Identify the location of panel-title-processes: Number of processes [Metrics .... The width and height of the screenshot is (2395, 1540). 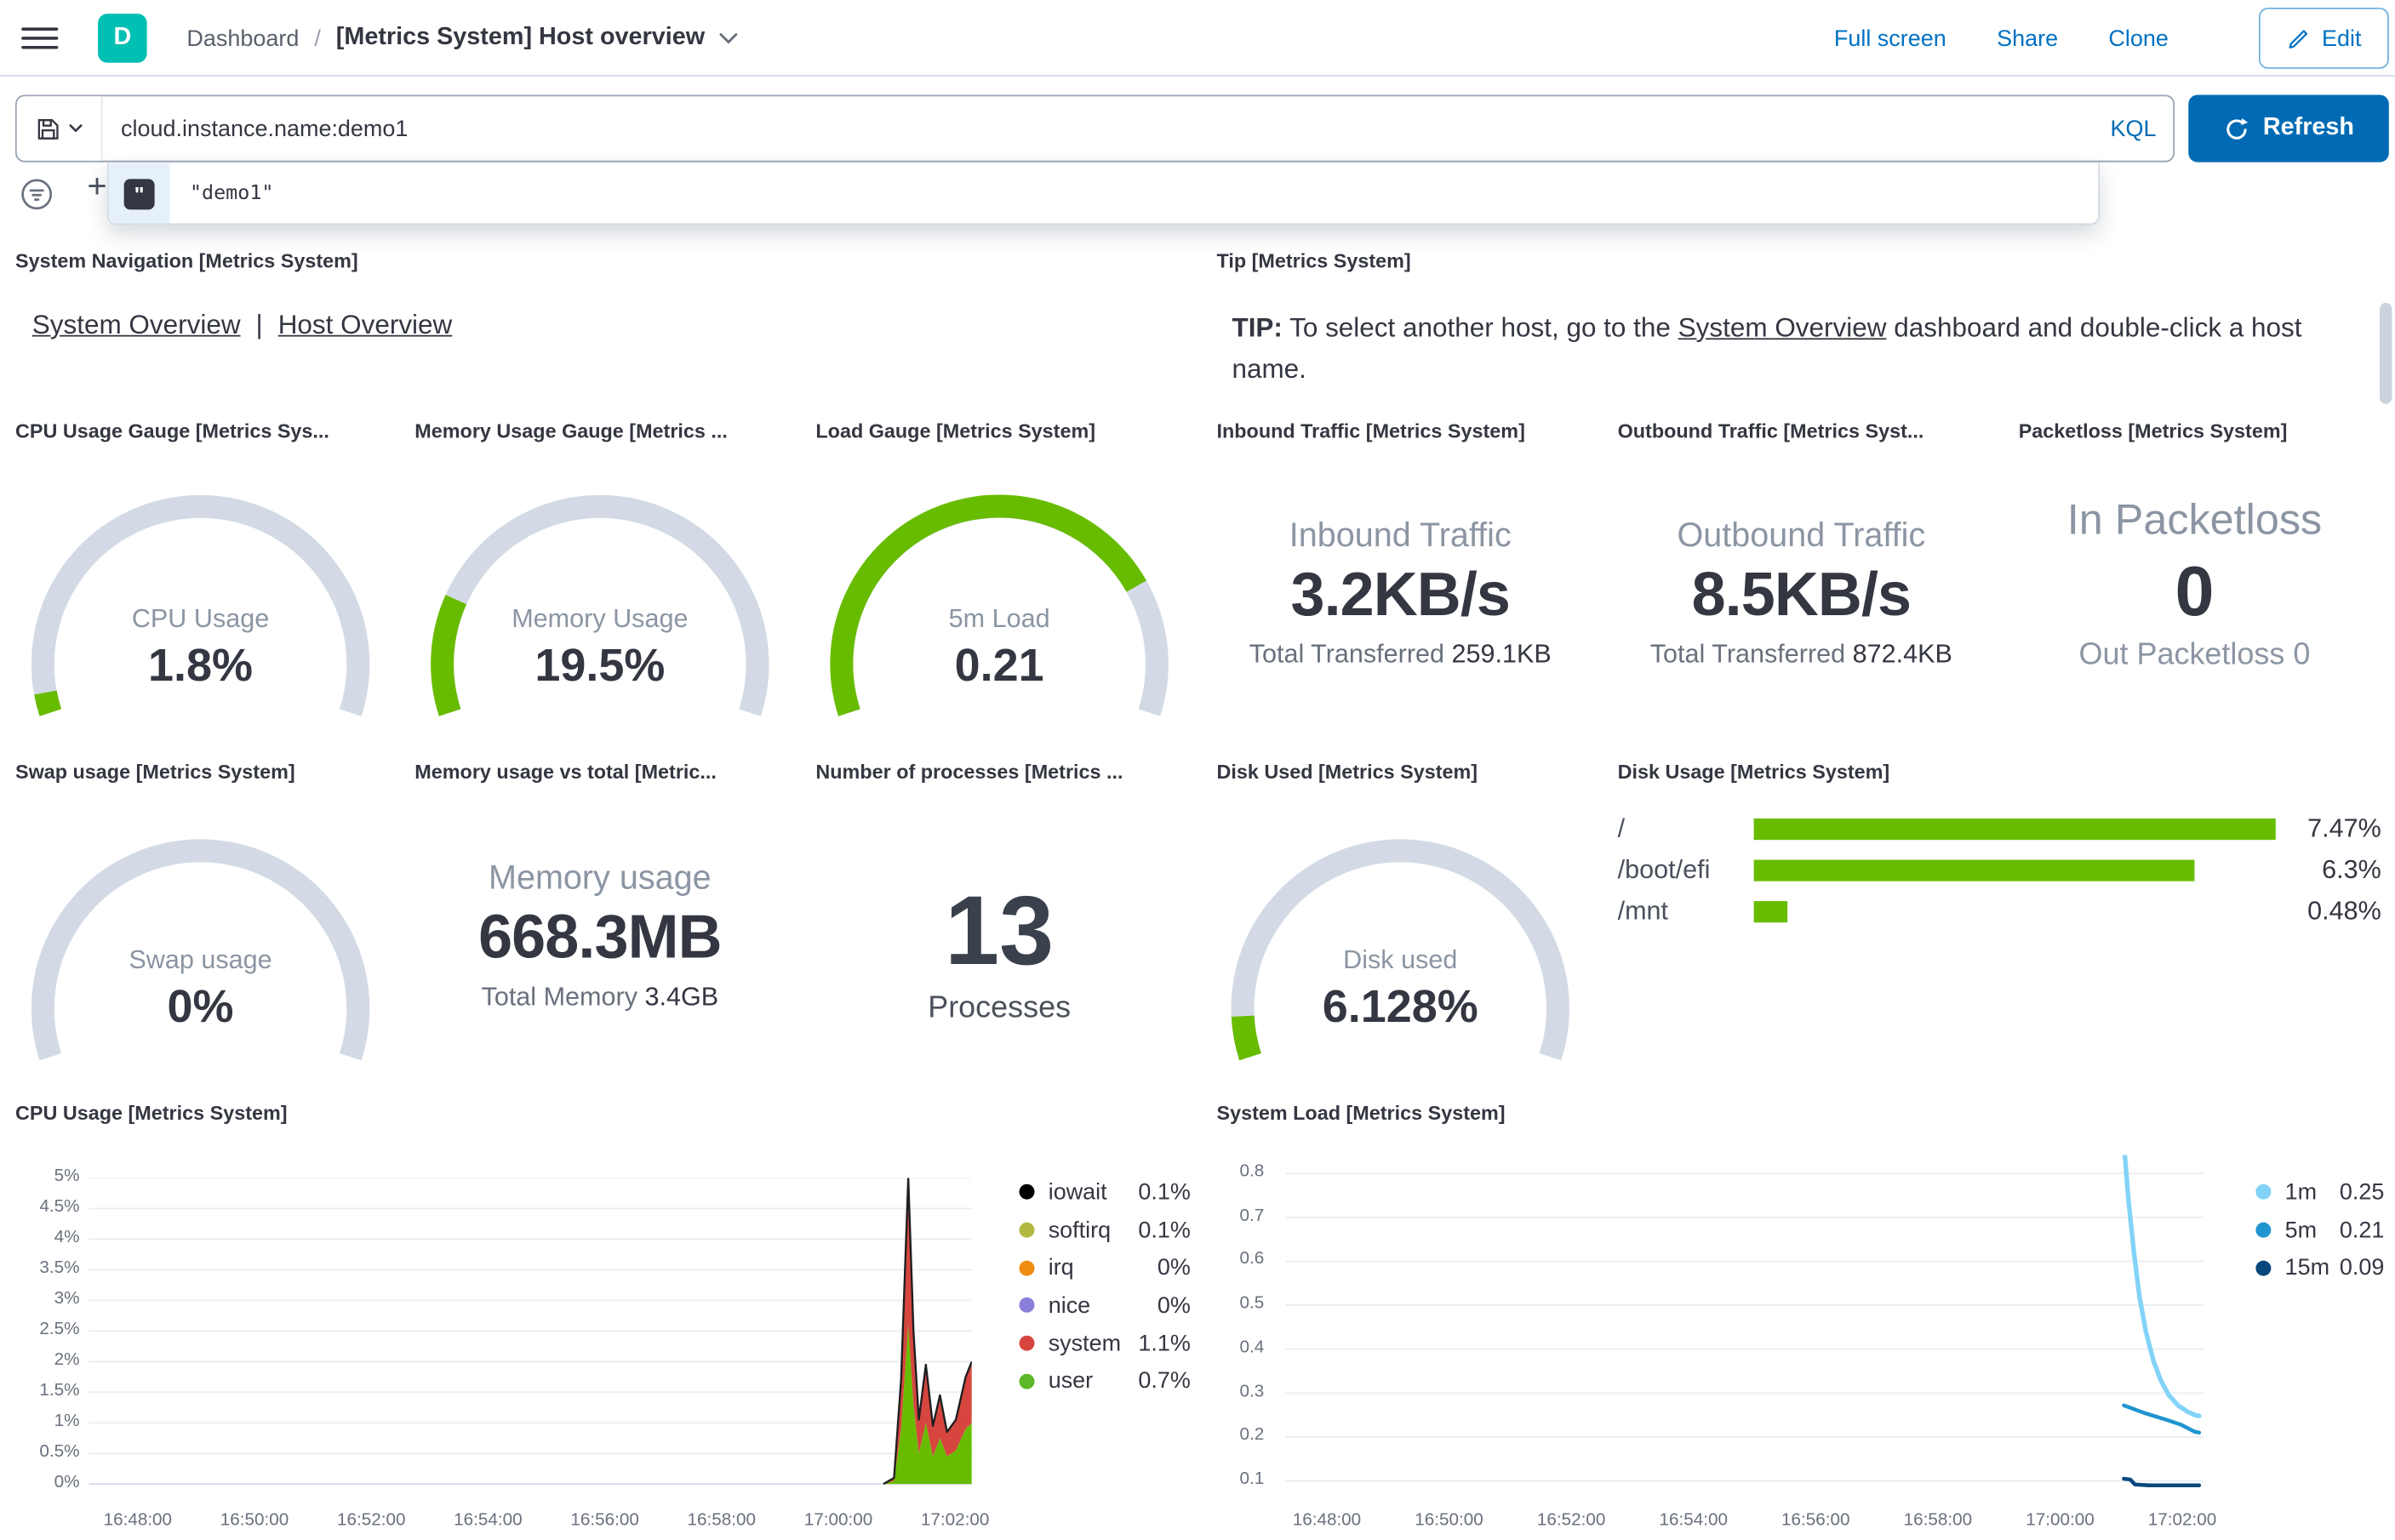
(969, 773).